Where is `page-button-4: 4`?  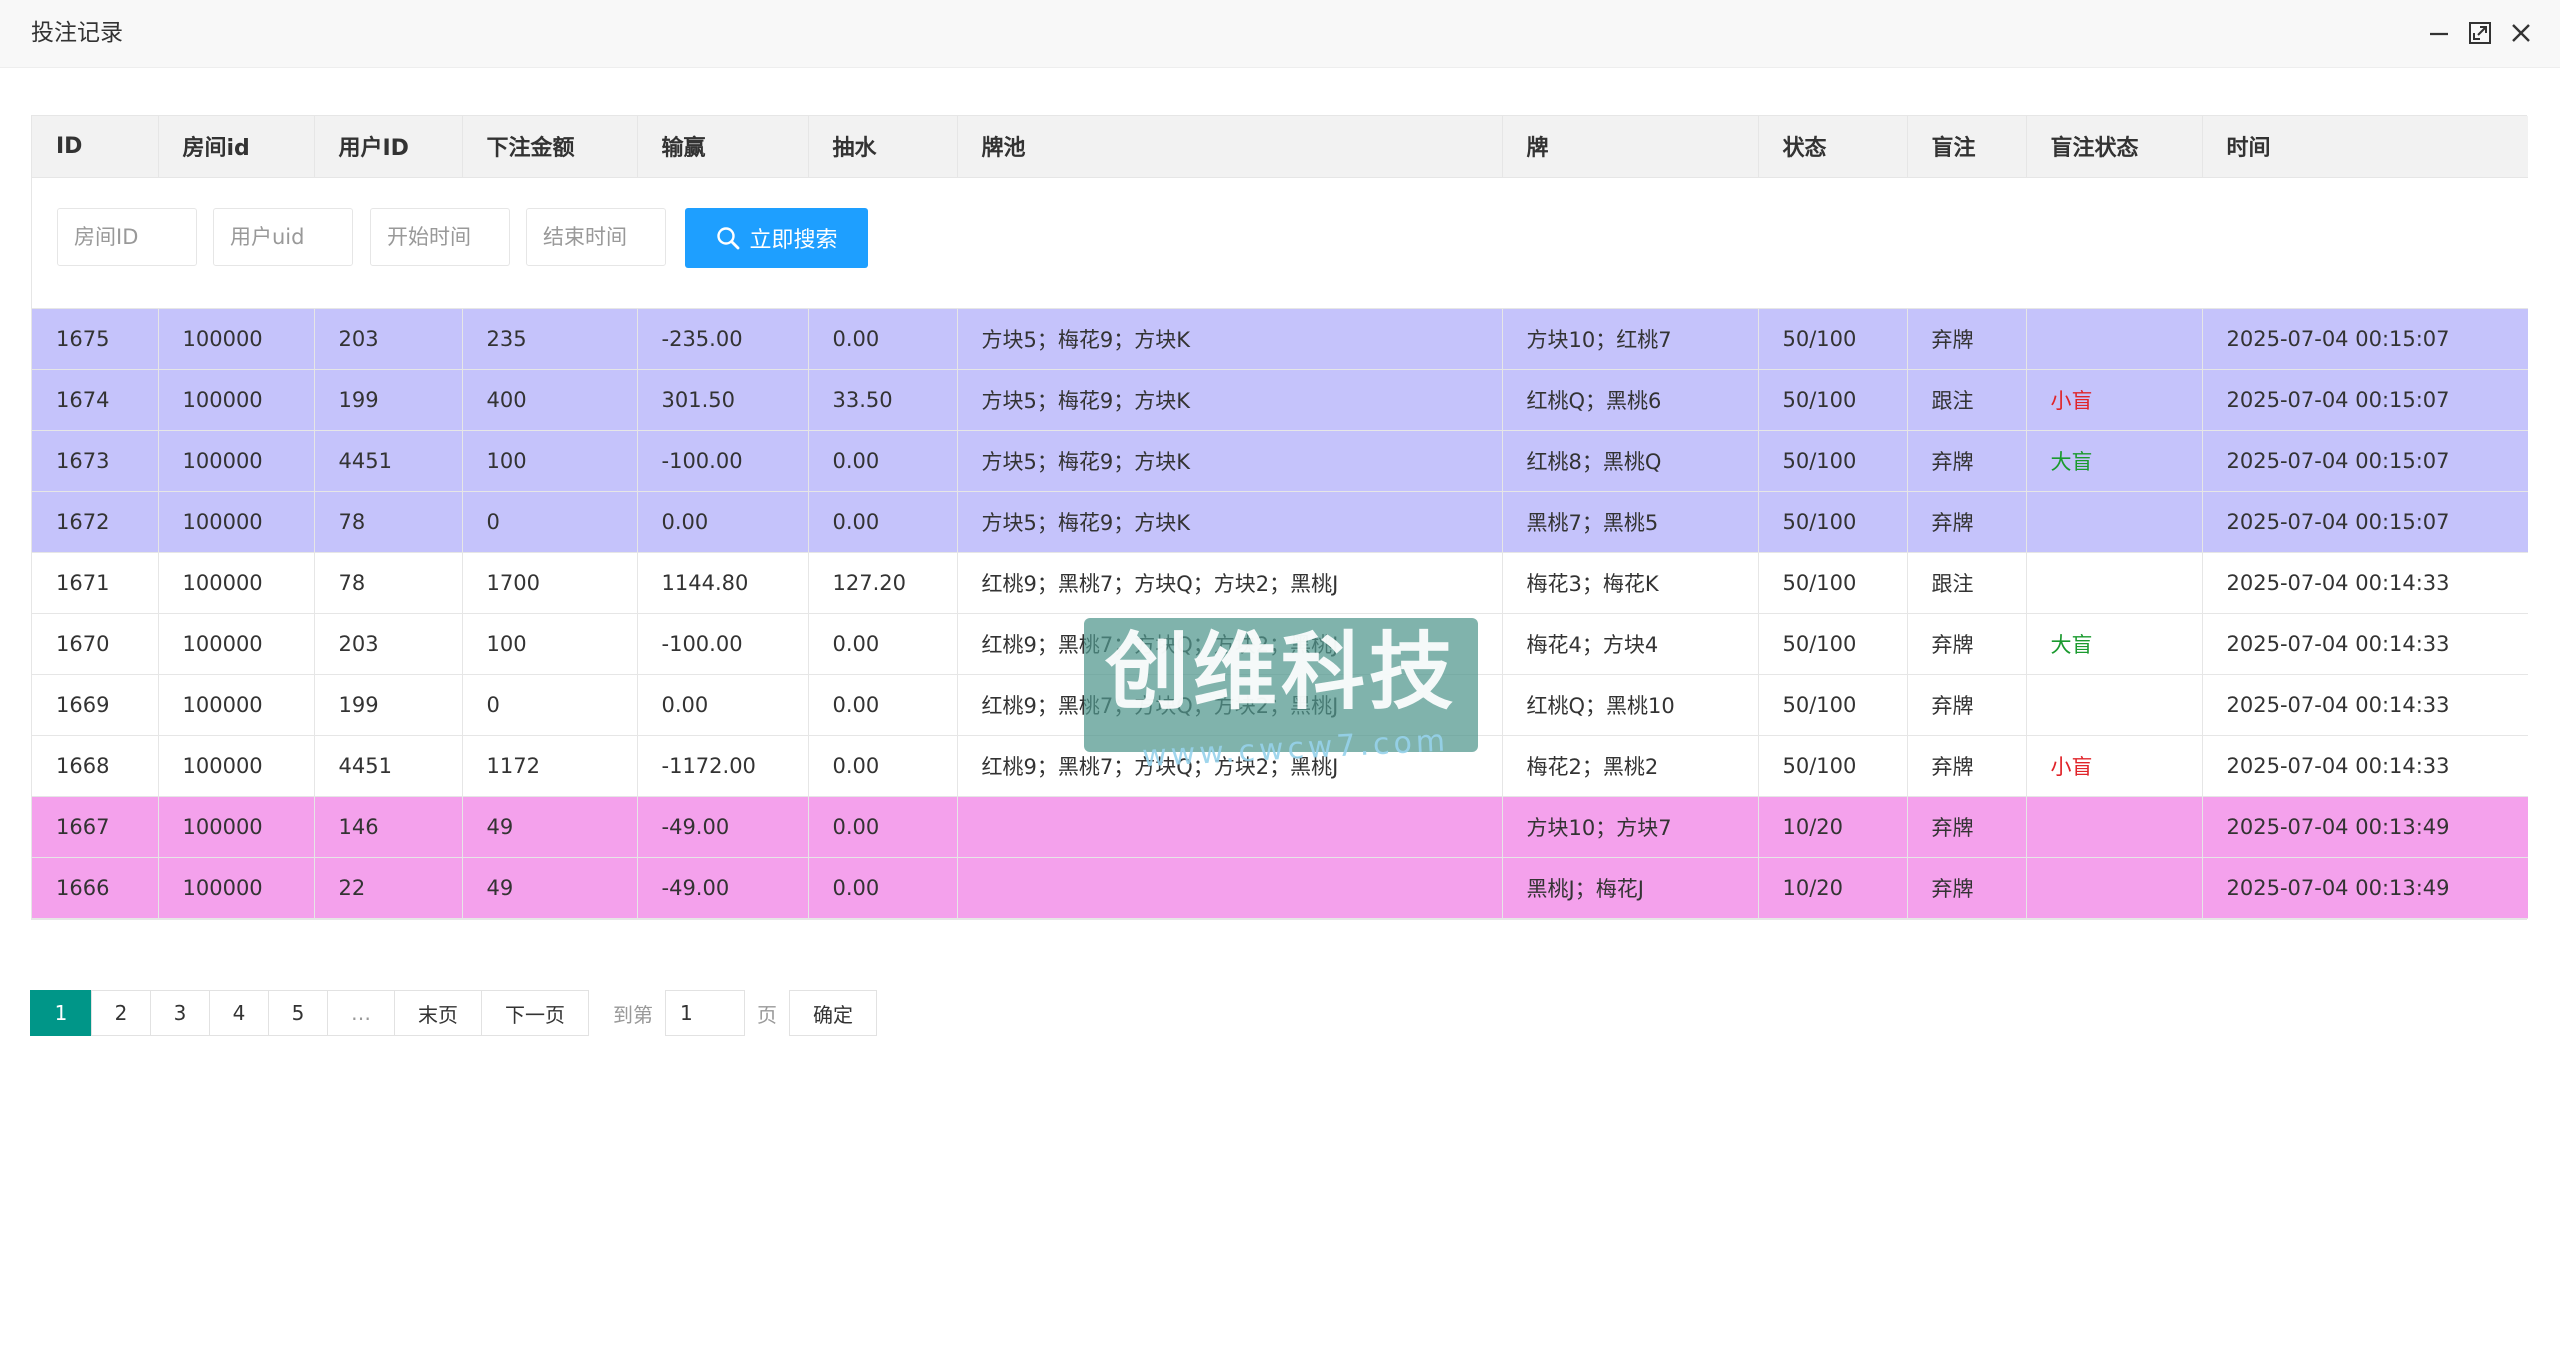
page-button-4: 4 is located at coordinates (239, 1013).